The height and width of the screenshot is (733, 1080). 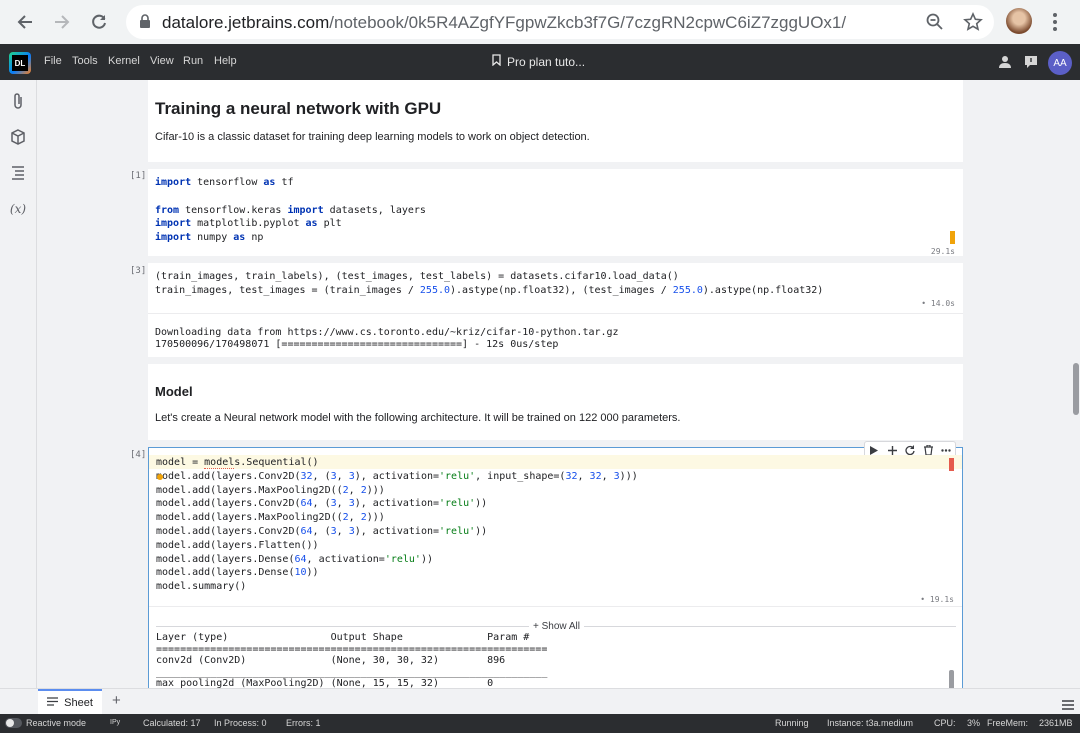 I want to click on user-avatar: AA, so click(x=1060, y=63).